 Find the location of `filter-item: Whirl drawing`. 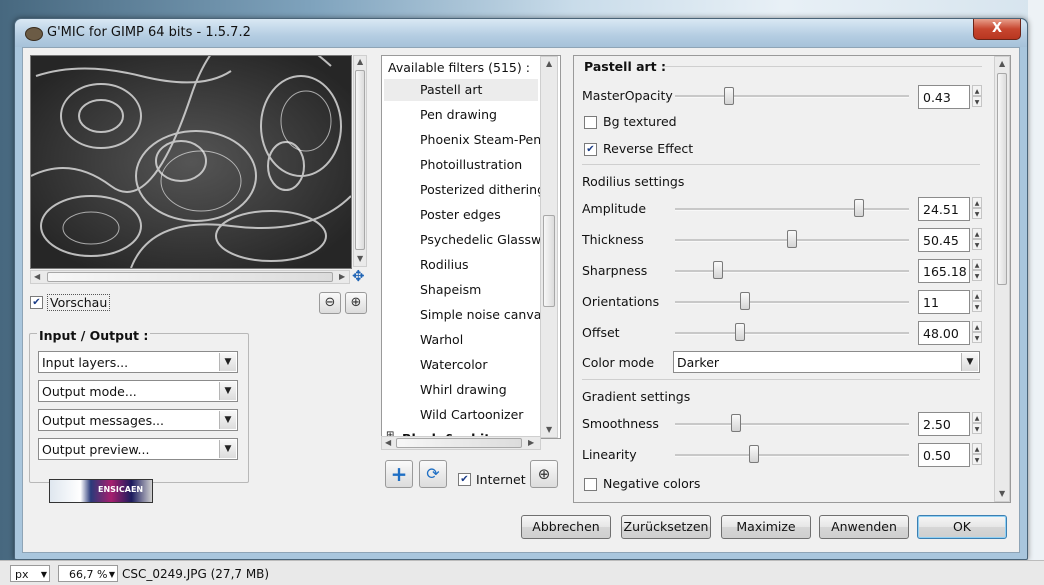

filter-item: Whirl drawing is located at coordinates (463, 389).